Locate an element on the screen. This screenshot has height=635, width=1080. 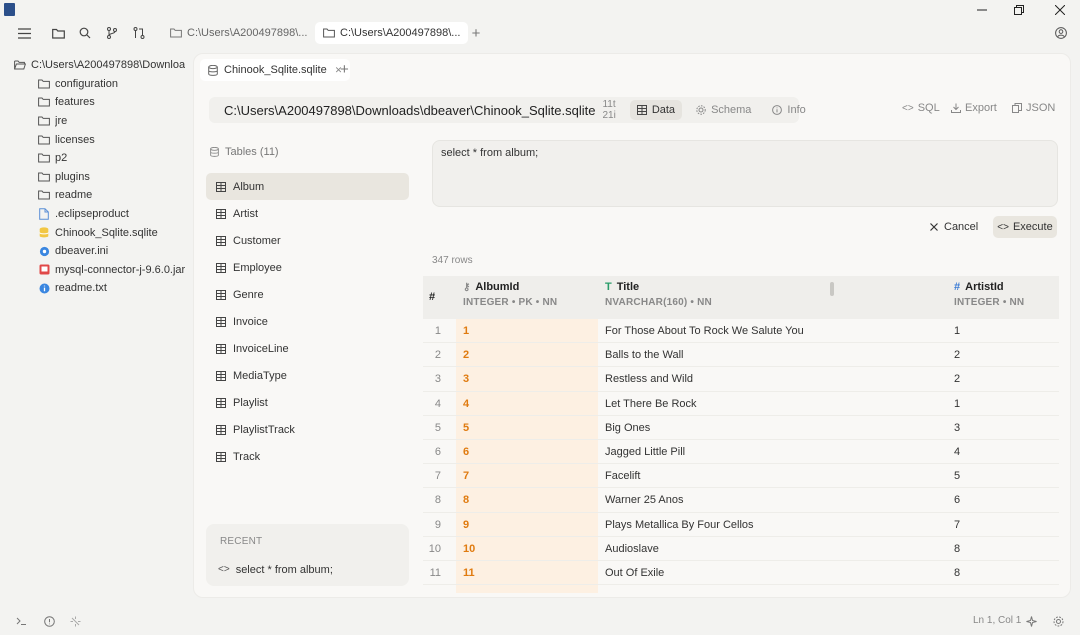
title-cell: Out Of Exile is located at coordinates (634, 573).